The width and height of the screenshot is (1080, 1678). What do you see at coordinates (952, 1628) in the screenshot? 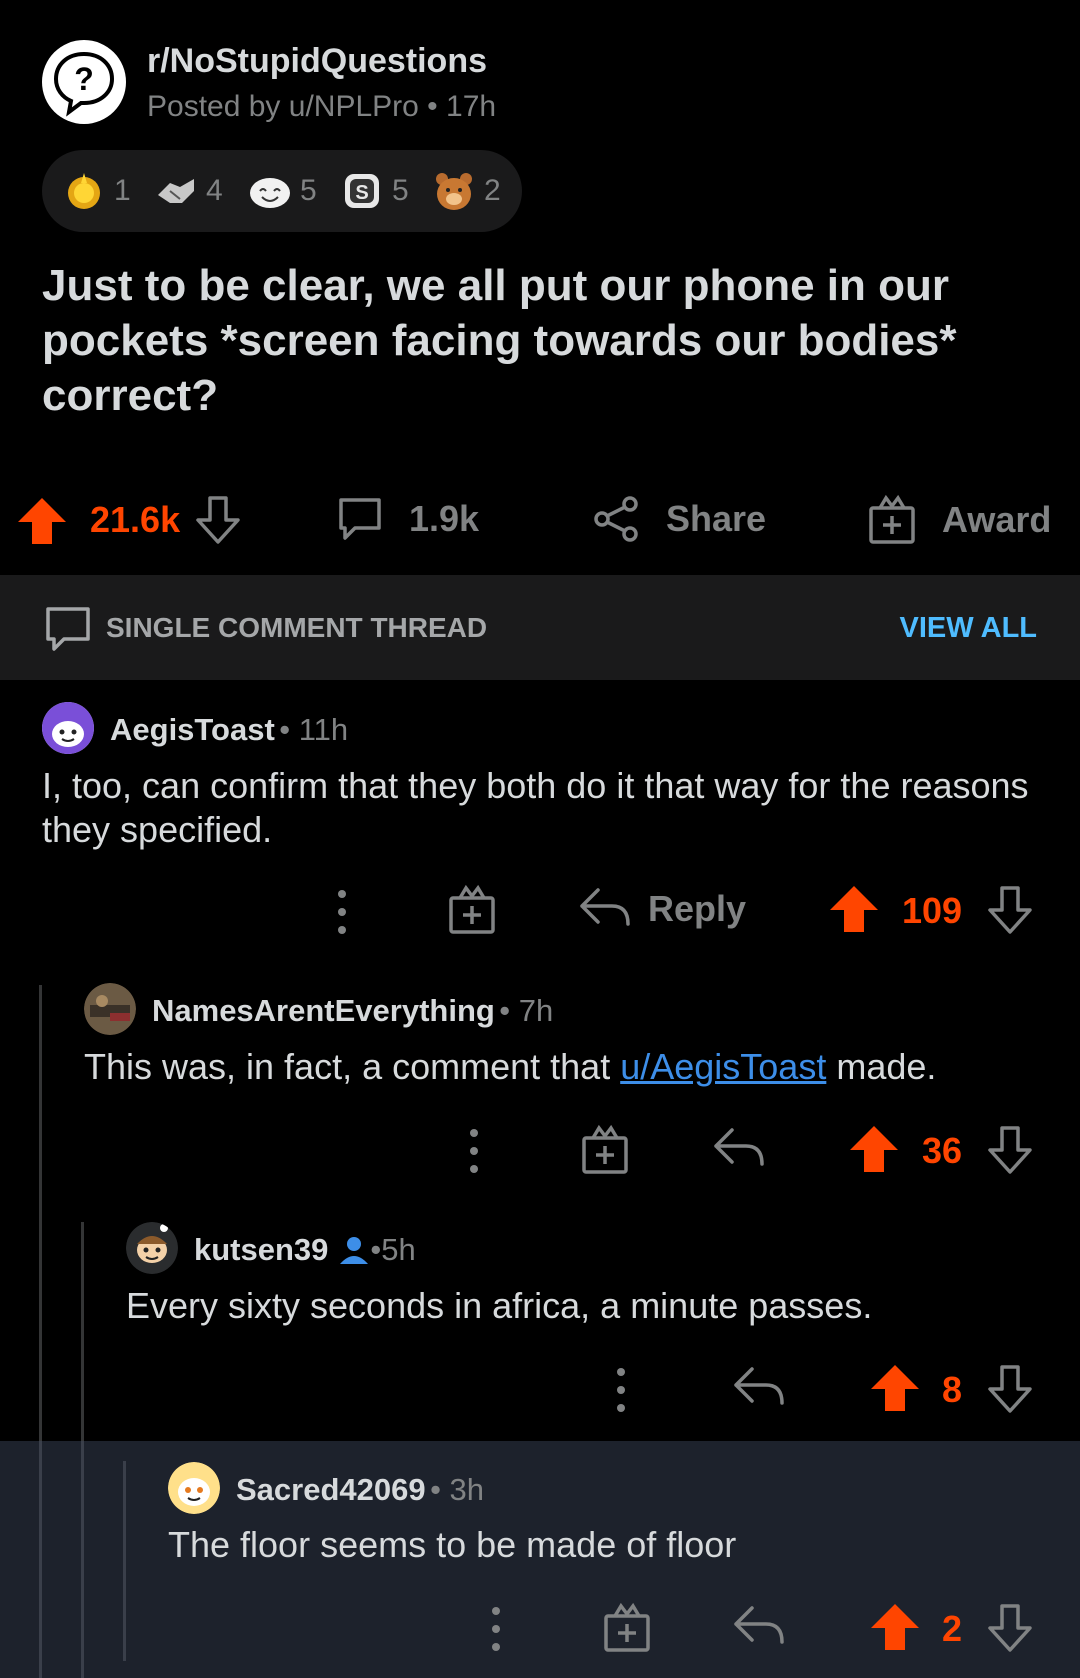
I see `comment-vote-count: 2` at bounding box center [952, 1628].